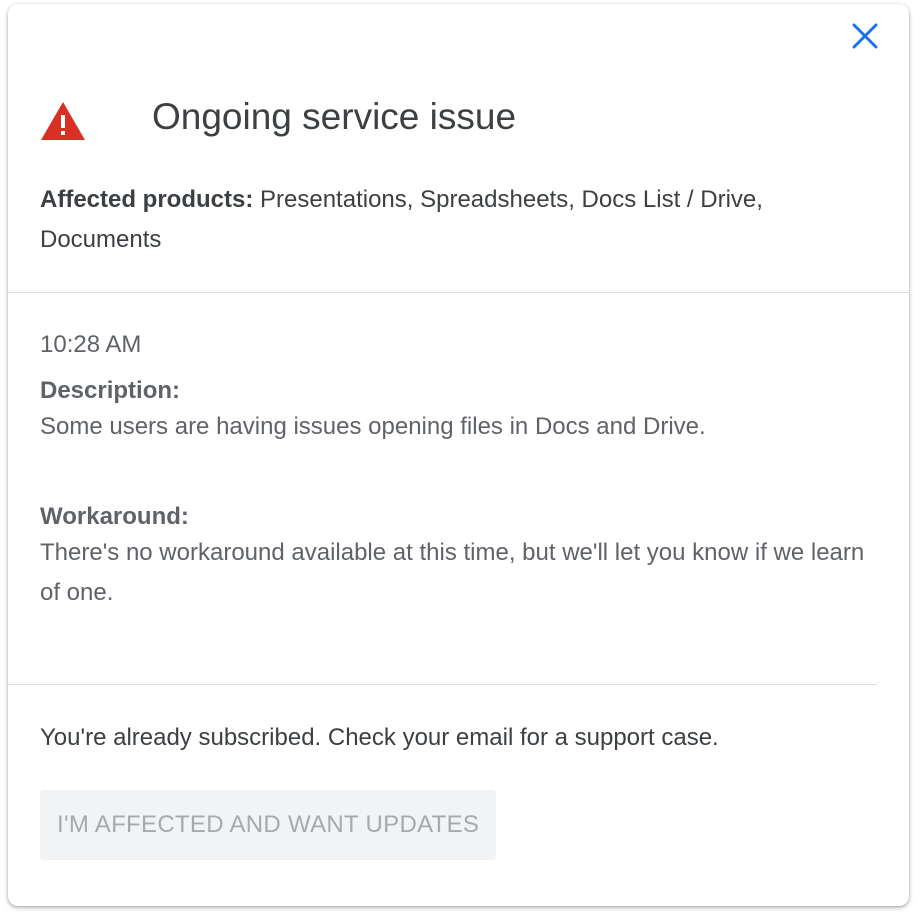 Image resolution: width=920 pixels, height=914 pixels. Describe the element at coordinates (114, 516) in the screenshot. I see `workaround-label: Workaround:` at that location.